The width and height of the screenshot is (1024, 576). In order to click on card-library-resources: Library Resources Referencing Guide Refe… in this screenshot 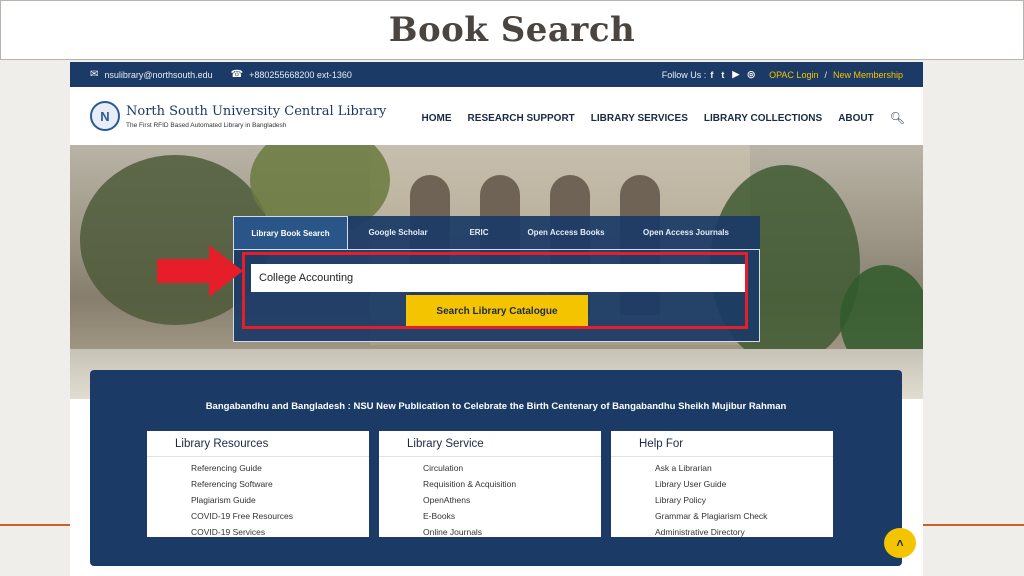, I will do `click(258, 484)`.